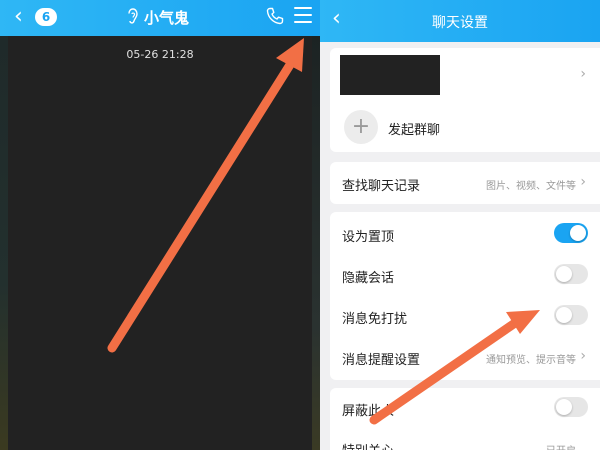 Image resolution: width=600 pixels, height=450 pixels. I want to click on block-contact-label: 屏蔽此人, so click(368, 411).